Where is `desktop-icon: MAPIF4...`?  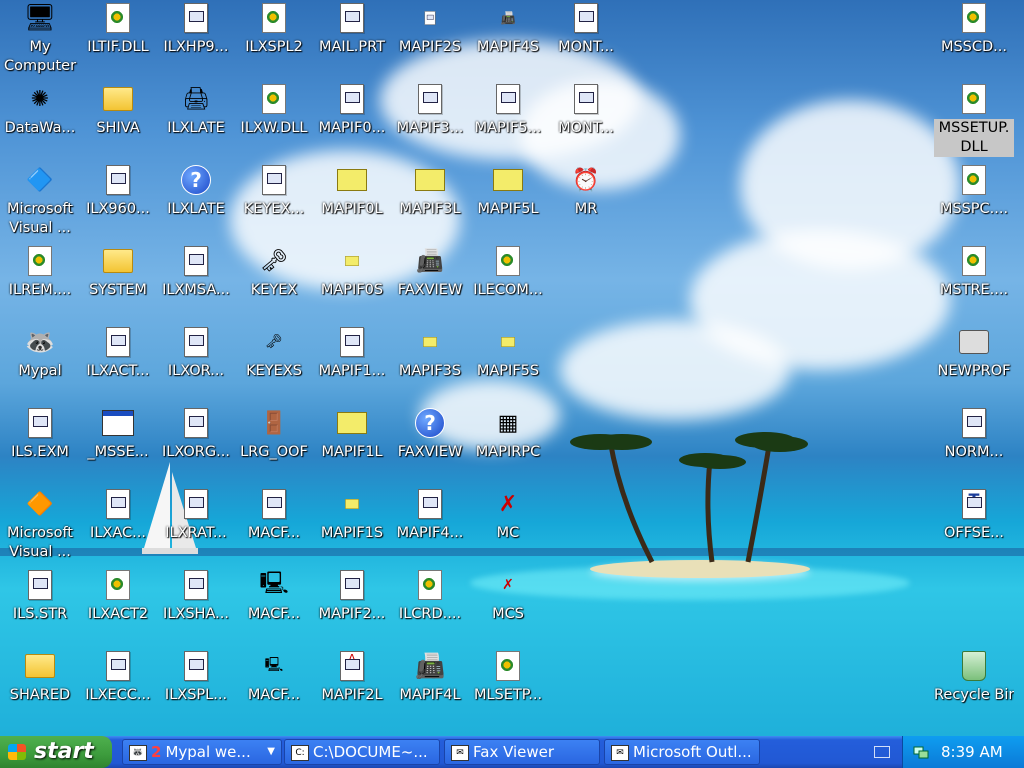 desktop-icon: MAPIF4... is located at coordinates (430, 526).